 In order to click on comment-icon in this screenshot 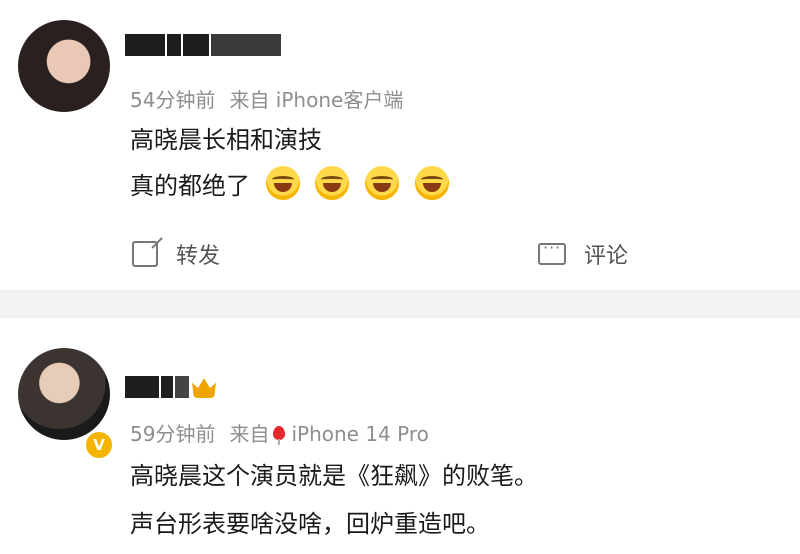, I will do `click(552, 251)`.